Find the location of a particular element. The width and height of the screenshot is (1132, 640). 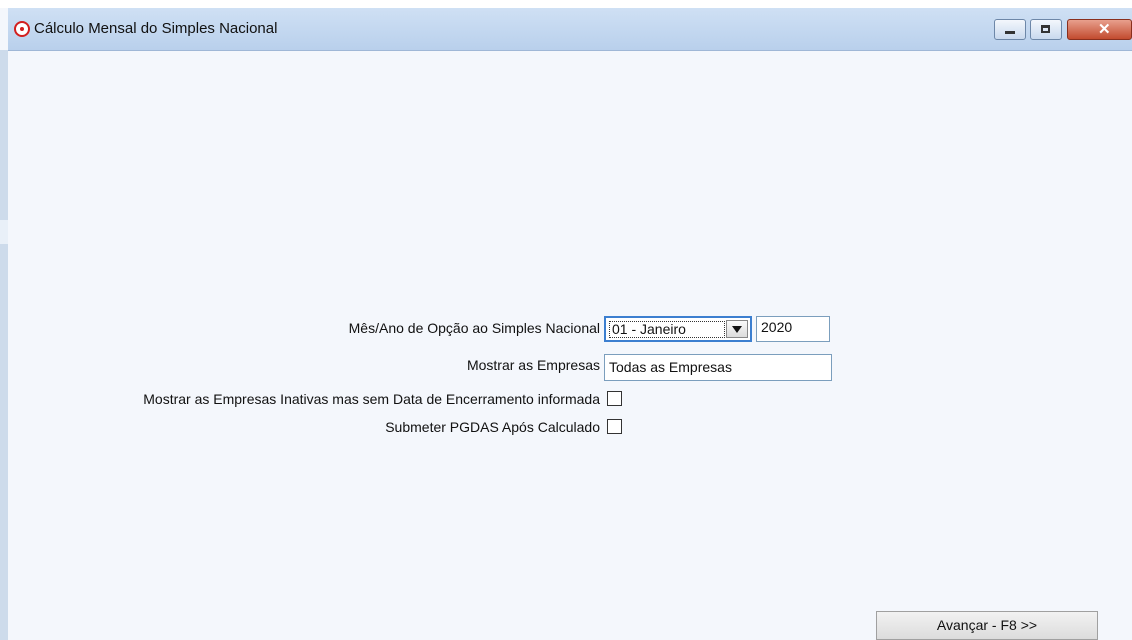

maximize-icon is located at coordinates (1045, 29).